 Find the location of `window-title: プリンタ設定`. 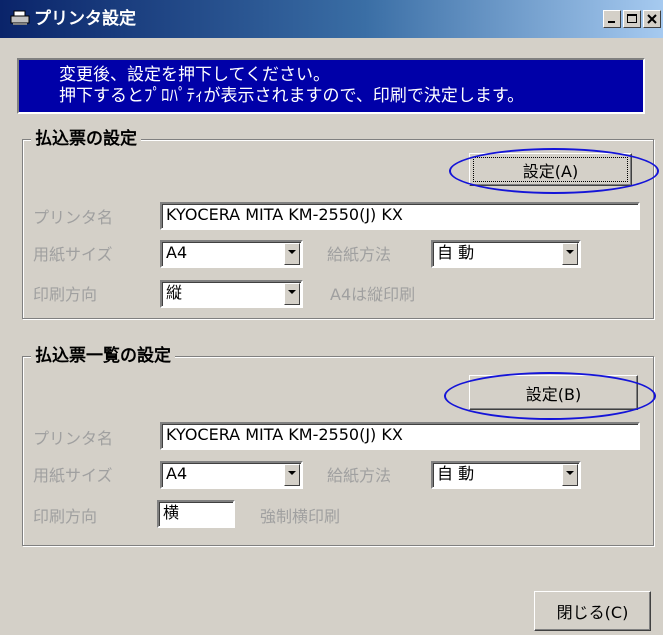

window-title: プリンタ設定 is located at coordinates (85, 19).